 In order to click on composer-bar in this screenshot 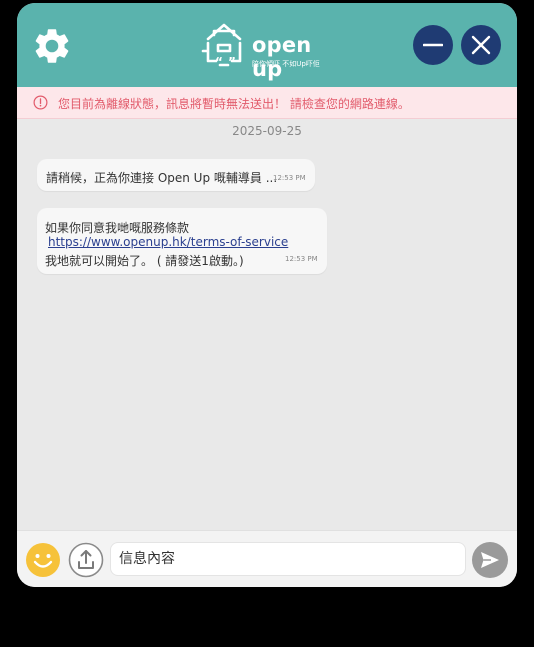, I will do `click(267, 558)`.